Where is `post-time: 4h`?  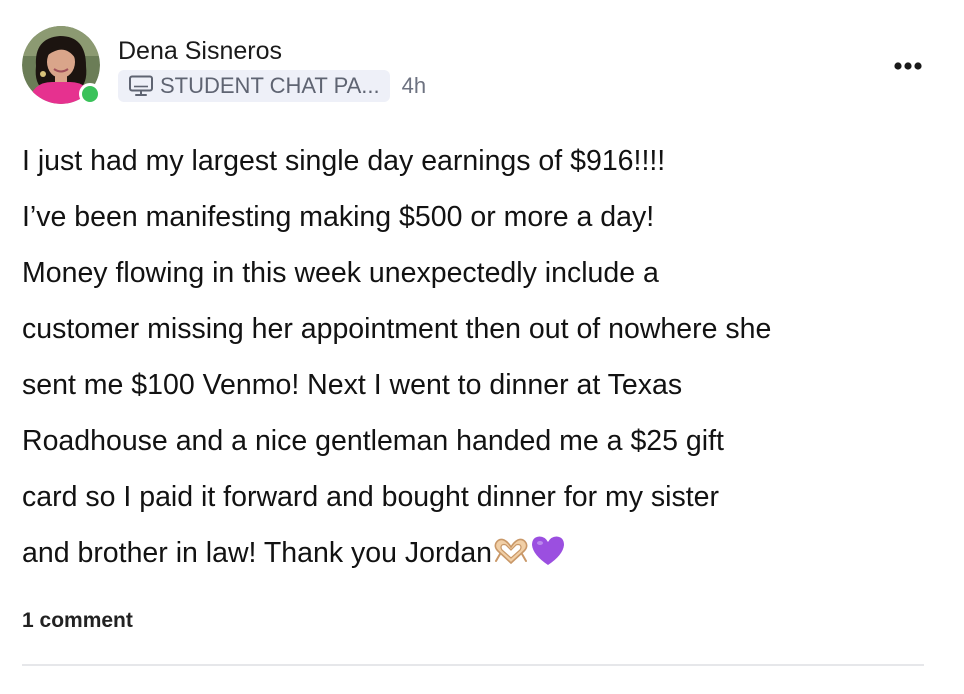
post-time: 4h is located at coordinates (414, 86).